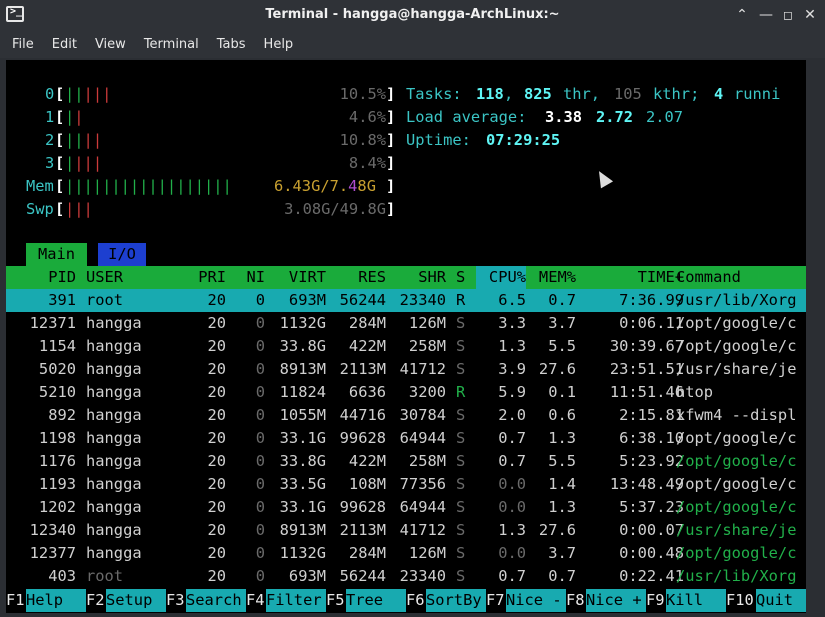 This screenshot has height=617, width=825. Describe the element at coordinates (551, 277) in the screenshot. I see `col-mem: MEM%` at that location.